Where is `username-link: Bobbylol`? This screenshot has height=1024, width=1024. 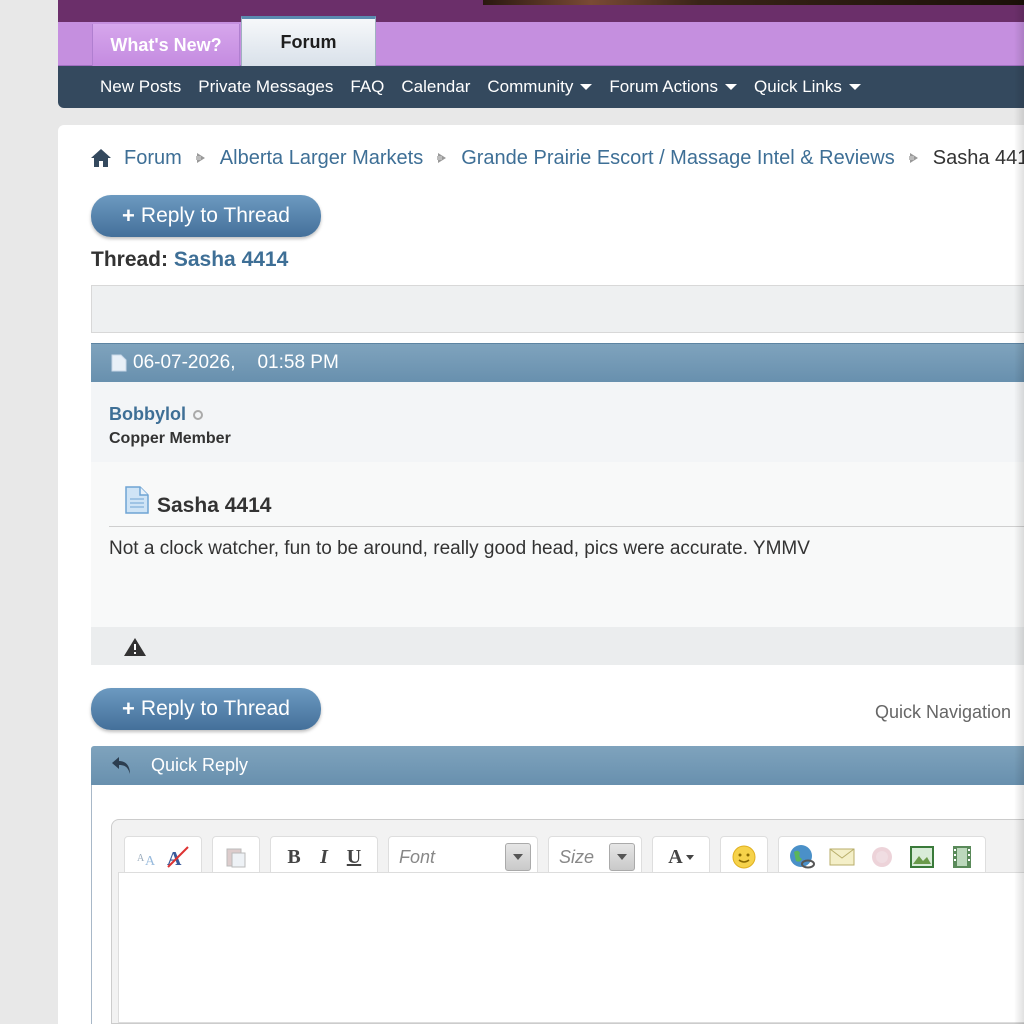
username-link: Bobbylol is located at coordinates (156, 414).